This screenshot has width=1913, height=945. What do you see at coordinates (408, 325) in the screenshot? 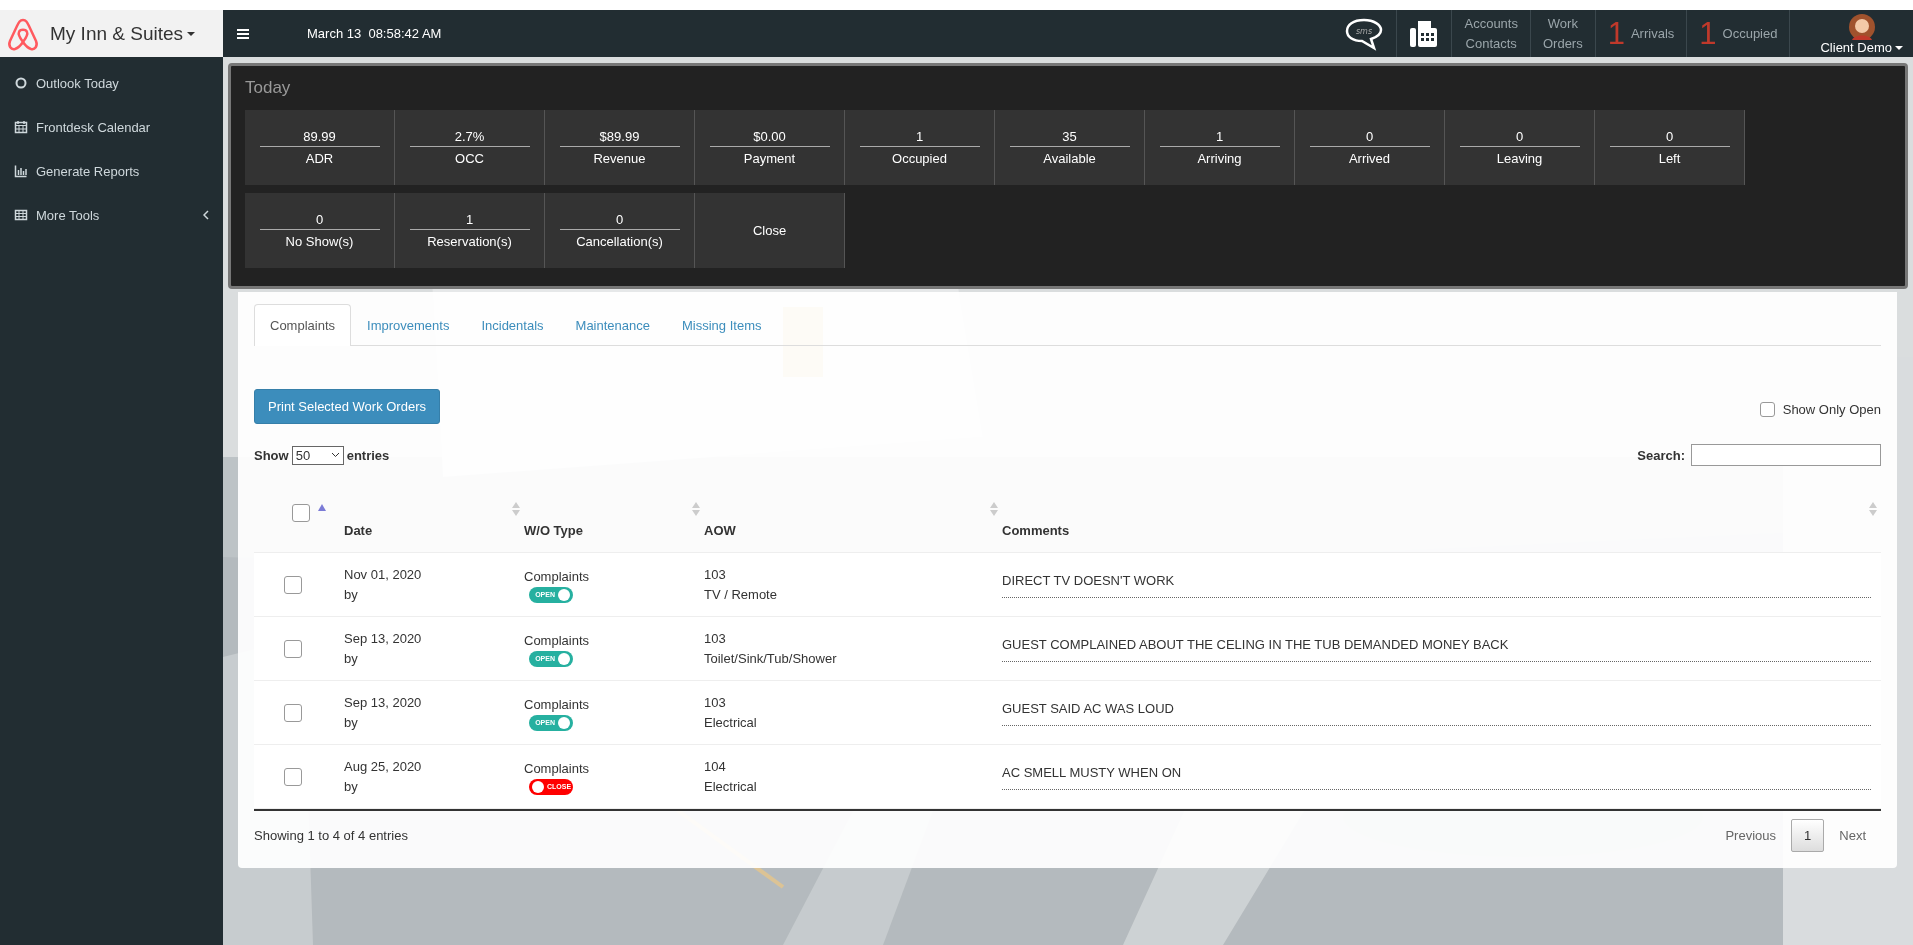
I see `tab: Improvements` at bounding box center [408, 325].